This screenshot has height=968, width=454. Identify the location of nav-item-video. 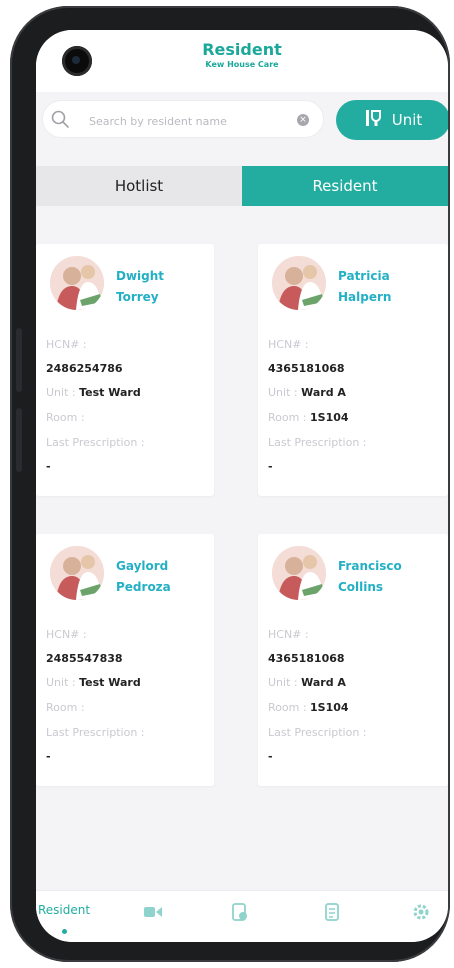
(153, 913).